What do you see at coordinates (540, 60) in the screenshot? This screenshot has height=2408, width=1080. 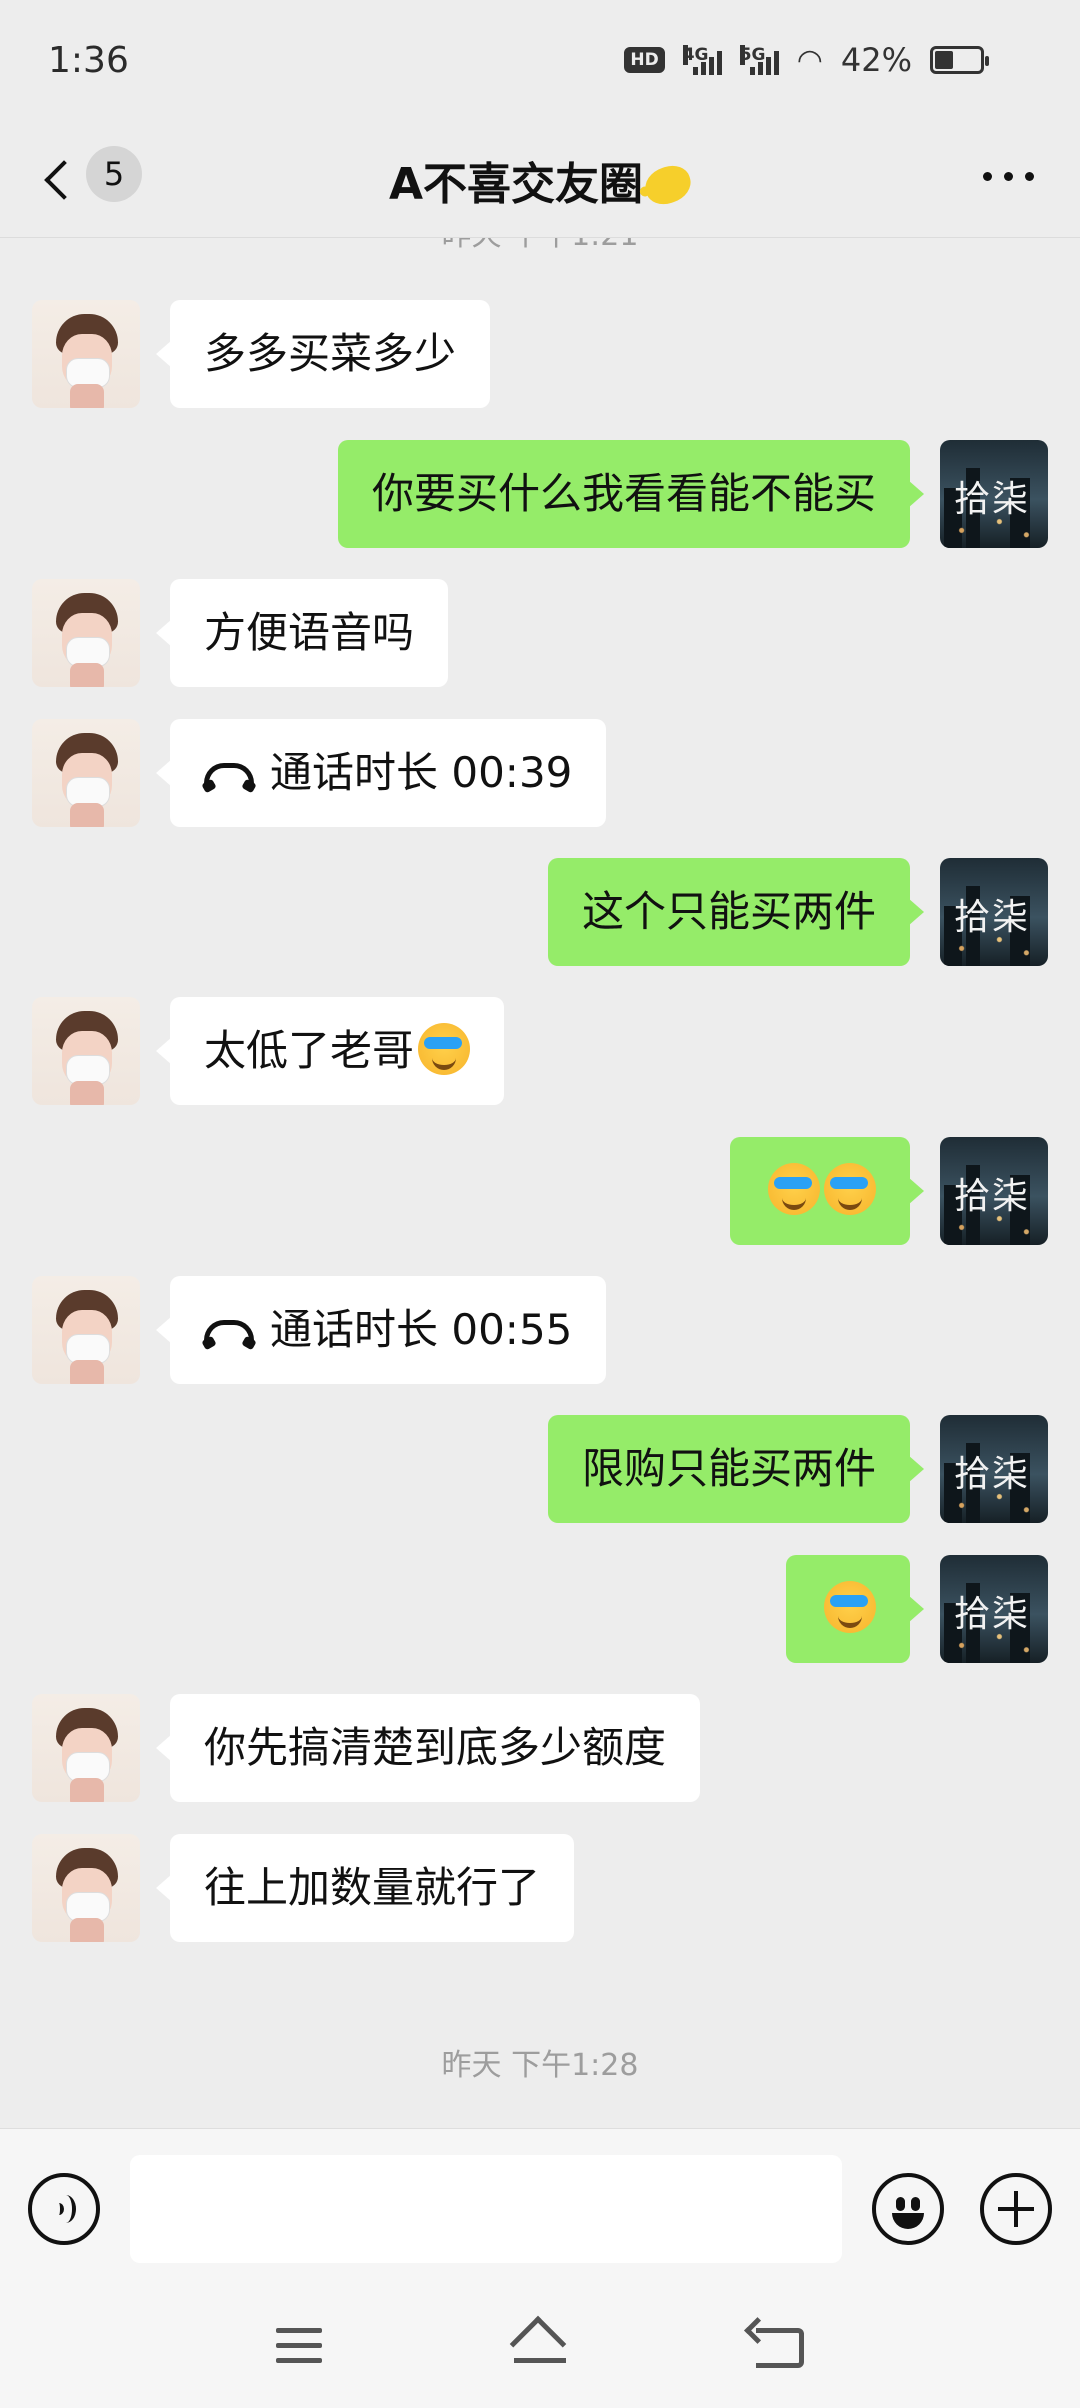 I see `status-bar: 1:36 HD 4G 5G ◠ 42%` at bounding box center [540, 60].